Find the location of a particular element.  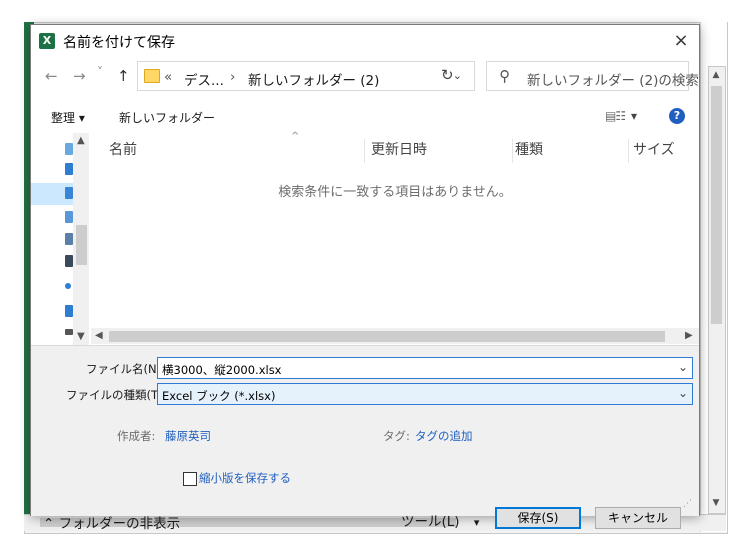

nav-scroll-down-icon: ▼ is located at coordinates (81, 336).